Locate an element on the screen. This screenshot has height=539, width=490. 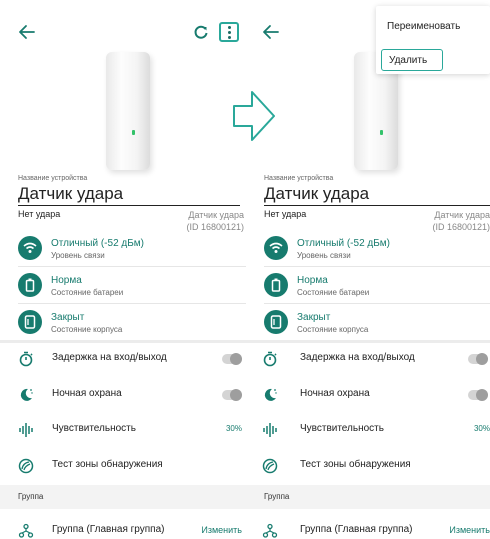
menu-item-rename: Переименовать is located at coordinates (423, 26).